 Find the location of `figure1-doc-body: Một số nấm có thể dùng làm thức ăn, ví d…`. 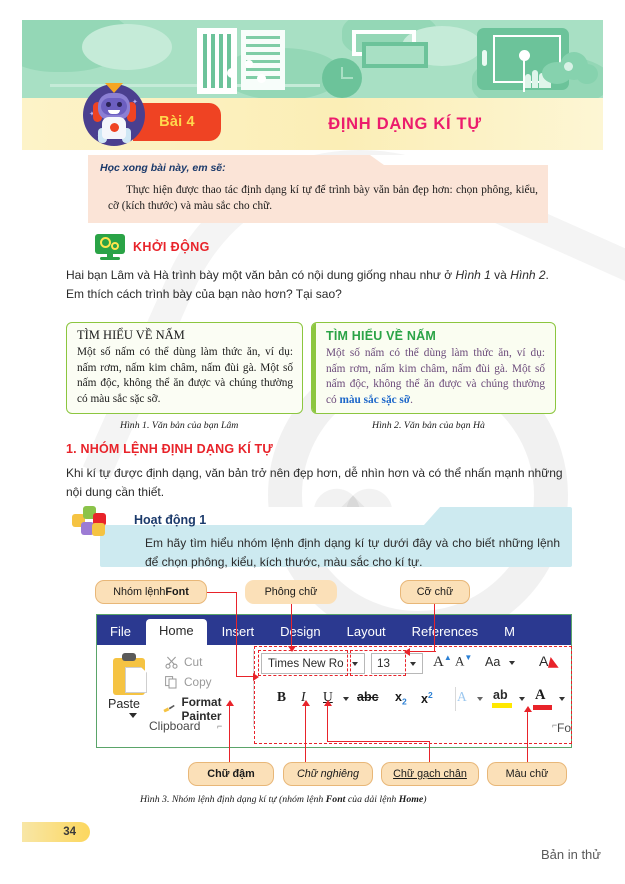

figure1-doc-body: Một số nấm có thể dùng làm thức ăn, ví d… is located at coordinates (185, 375).